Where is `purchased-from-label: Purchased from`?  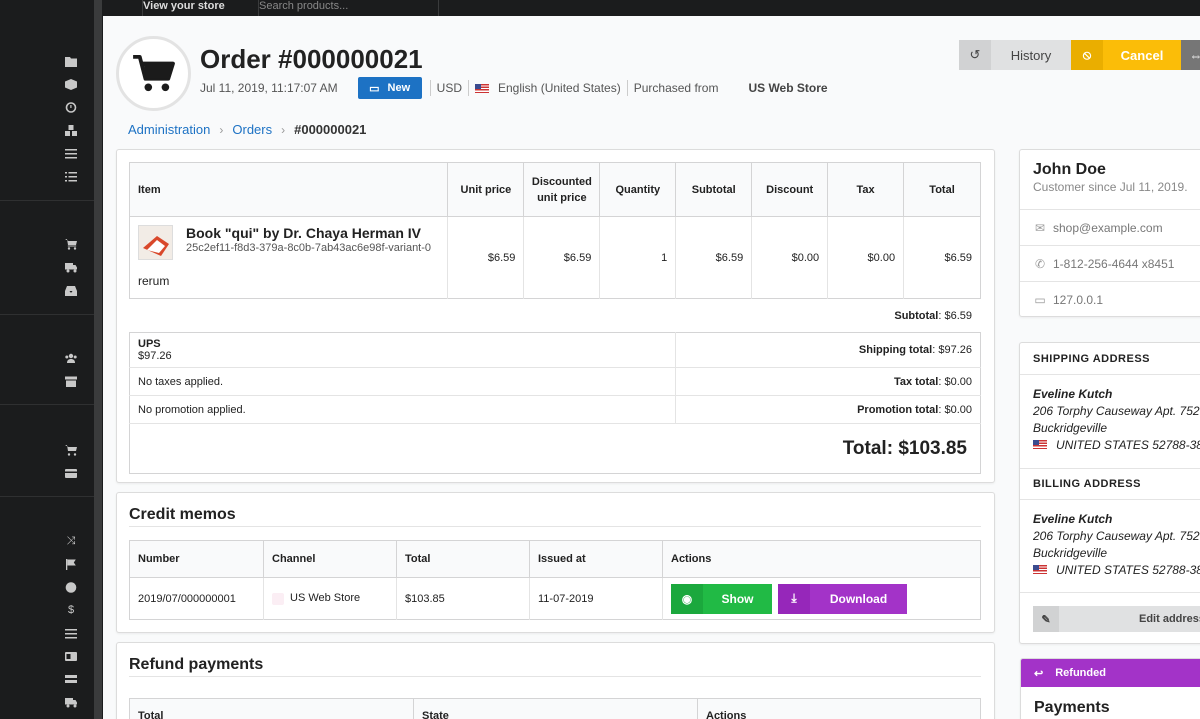
purchased-from-label: Purchased from is located at coordinates (676, 88).